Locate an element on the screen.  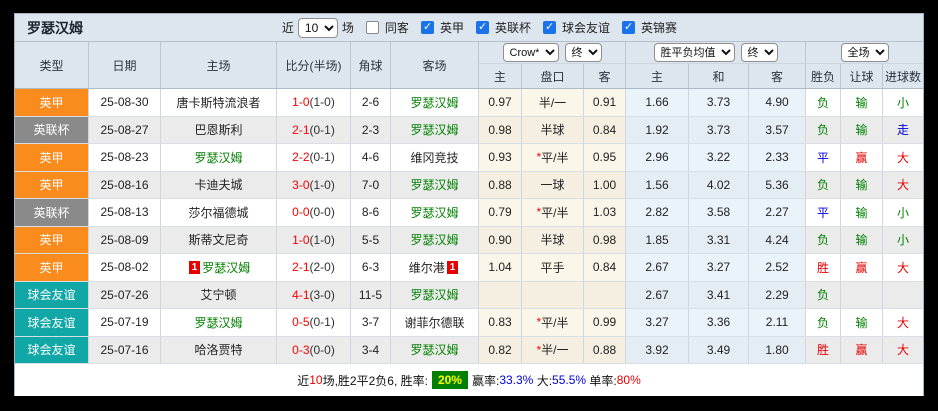
eu-draw-odds: 3.31 is located at coordinates (719, 239).